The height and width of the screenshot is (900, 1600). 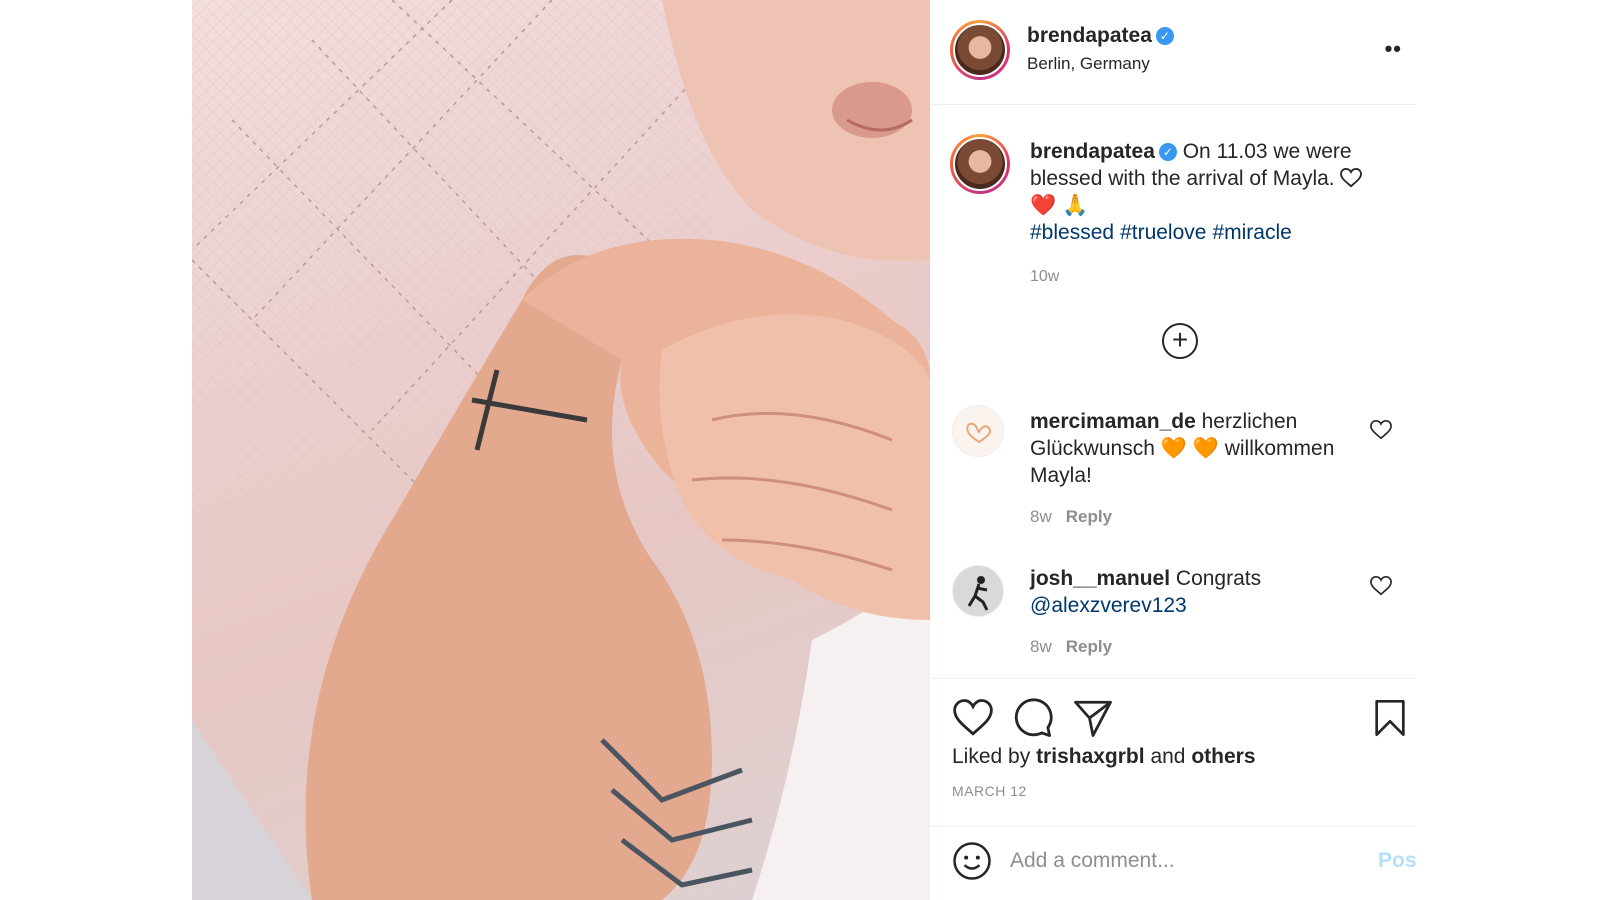 I want to click on post-header: brendapatea ✓ Berlin, Germany ••, so click(x=1173, y=52).